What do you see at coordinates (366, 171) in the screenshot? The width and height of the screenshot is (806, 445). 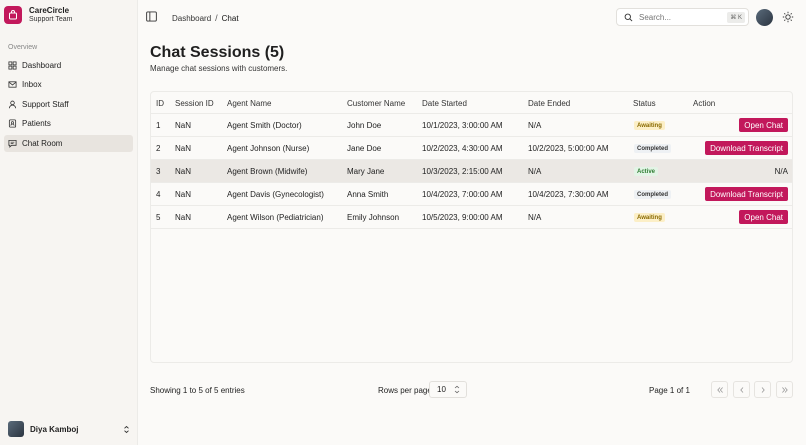 I see `cell-customer-name: Mary Jane` at bounding box center [366, 171].